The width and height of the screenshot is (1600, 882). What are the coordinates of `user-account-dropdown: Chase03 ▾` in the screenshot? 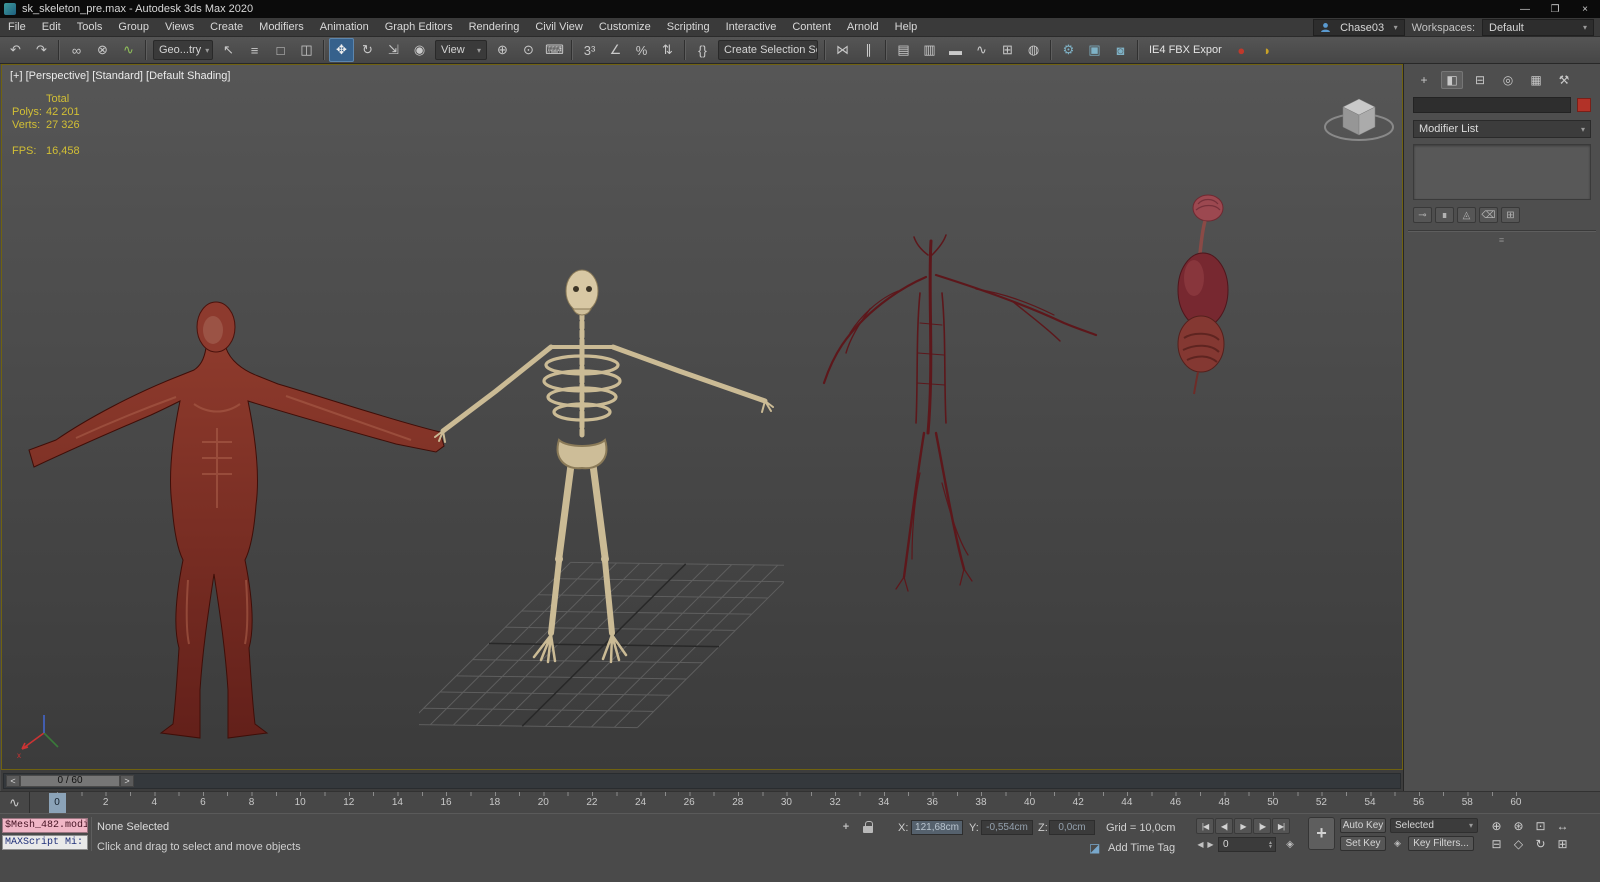 It's located at (1358, 27).